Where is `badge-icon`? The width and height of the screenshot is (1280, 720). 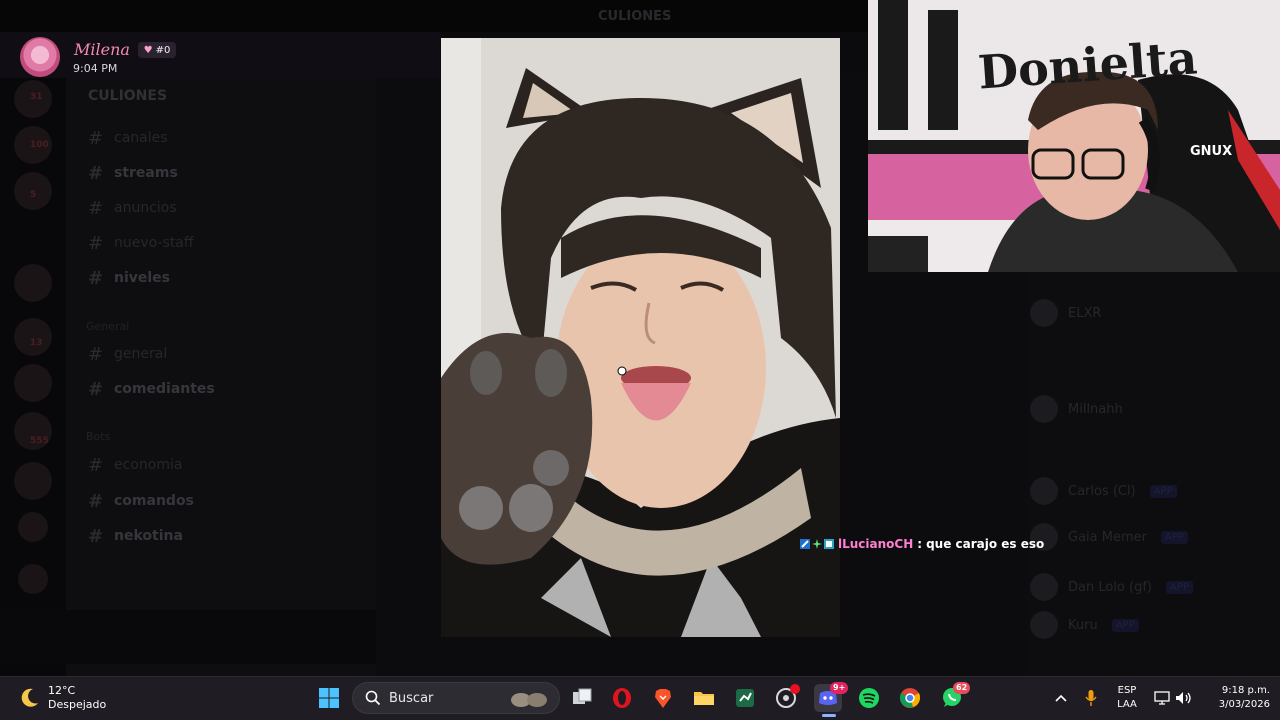 badge-icon is located at coordinates (805, 544).